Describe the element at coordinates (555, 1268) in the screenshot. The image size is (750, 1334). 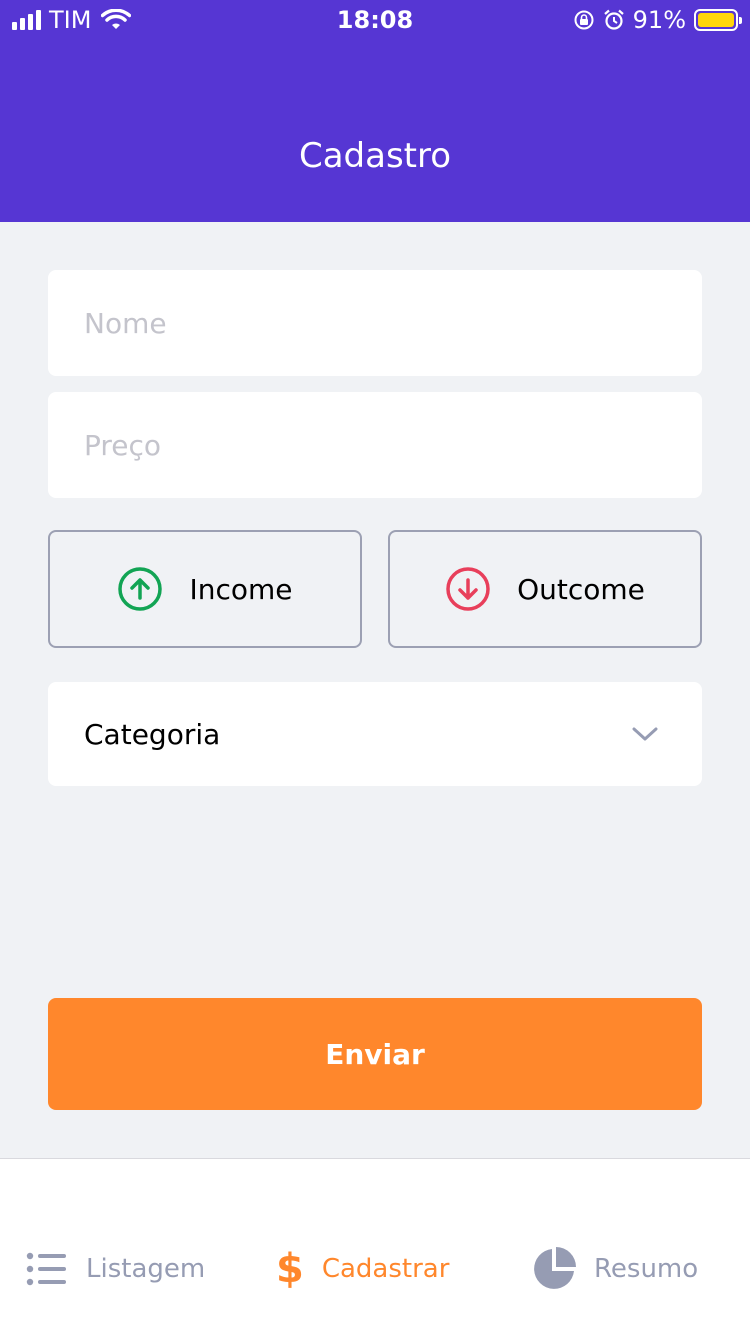
I see `pie-chart-icon` at that location.